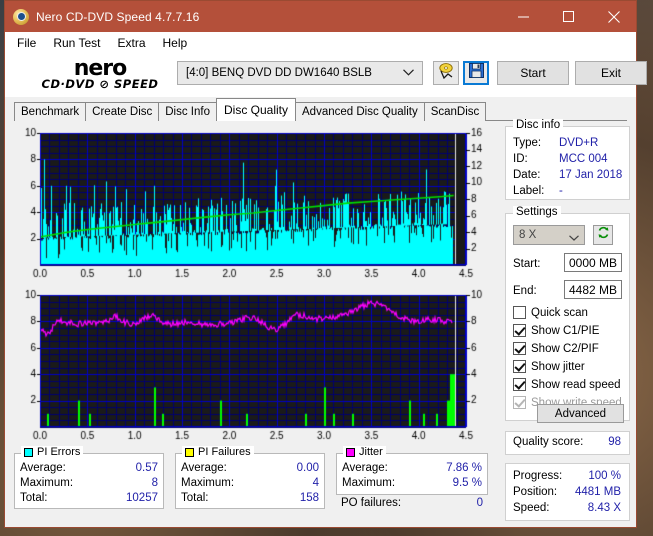 The image size is (653, 536). Describe the element at coordinates (593, 289) in the screenshot. I see `end-mb-input: 4482 MB` at that location.